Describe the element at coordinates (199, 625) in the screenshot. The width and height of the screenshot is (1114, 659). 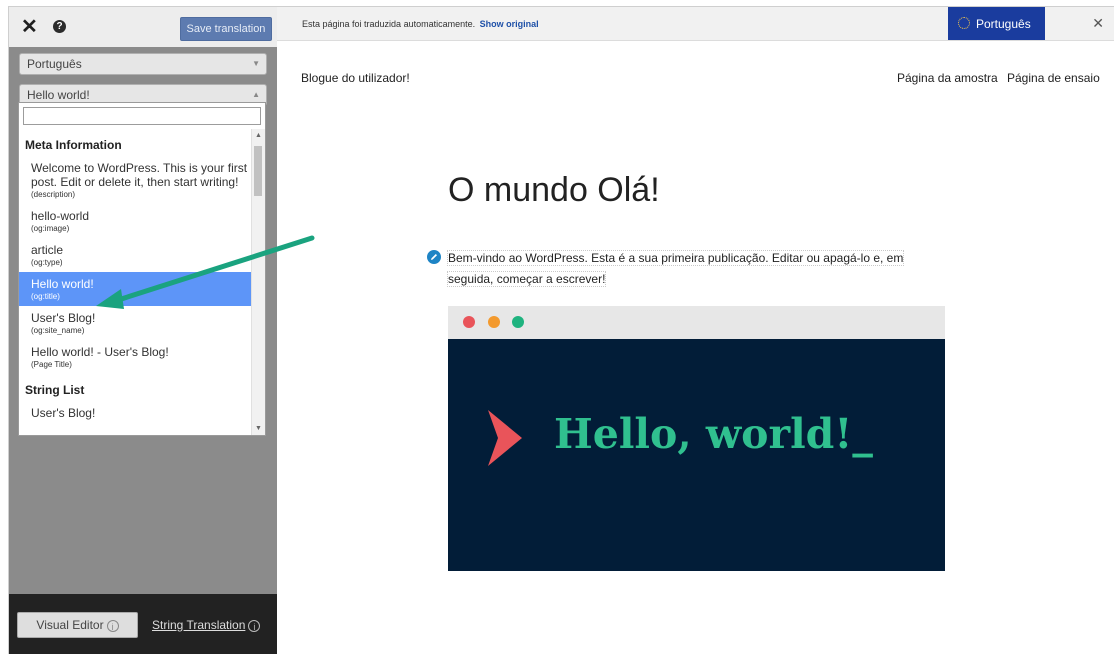
I see `string-translation-label: String Translation` at that location.